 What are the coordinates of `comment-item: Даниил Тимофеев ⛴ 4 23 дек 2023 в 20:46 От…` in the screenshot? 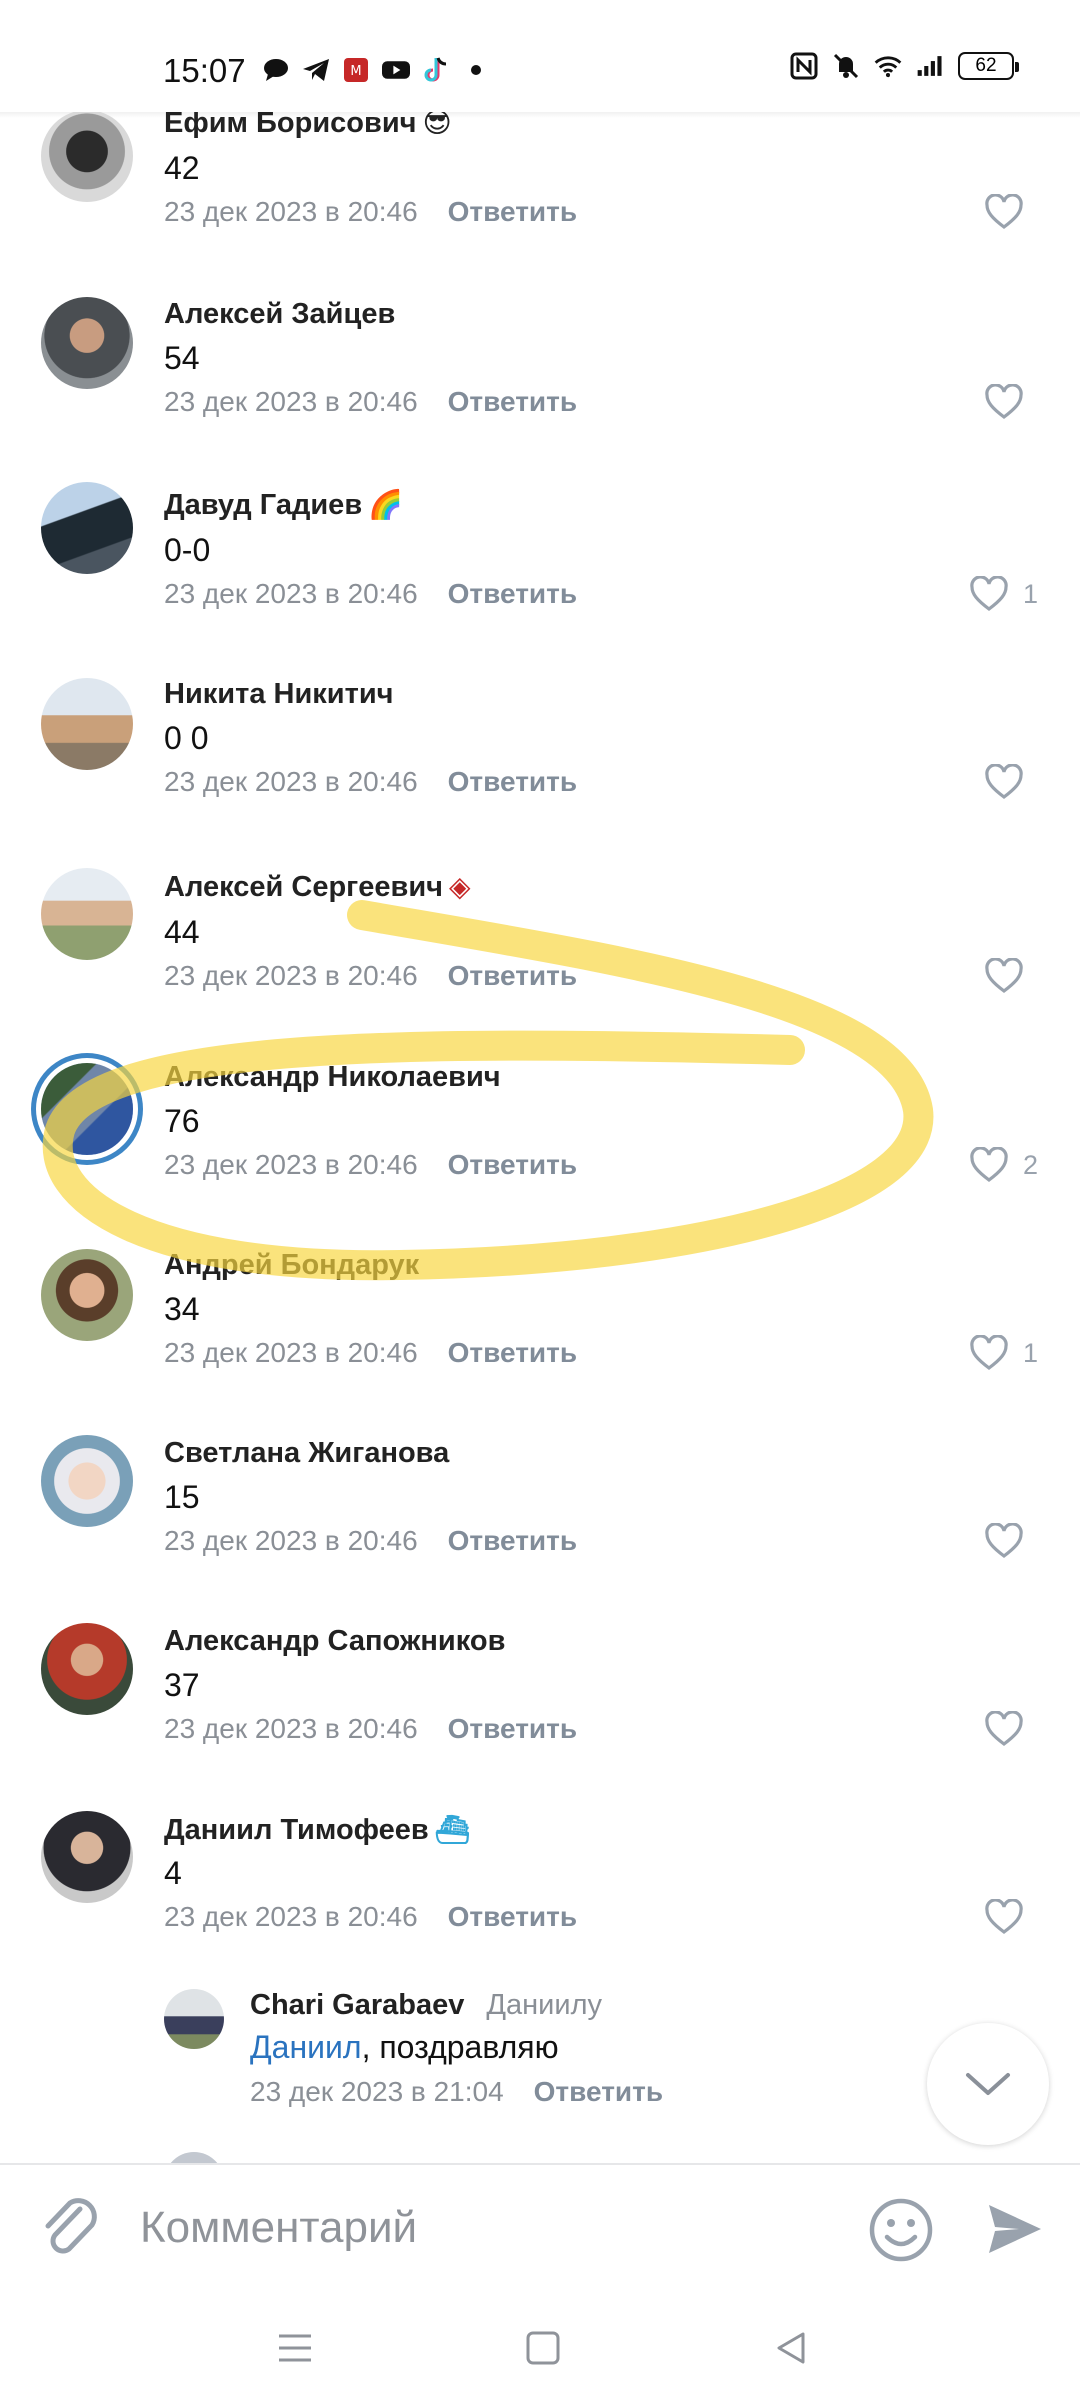 It's located at (540, 1901).